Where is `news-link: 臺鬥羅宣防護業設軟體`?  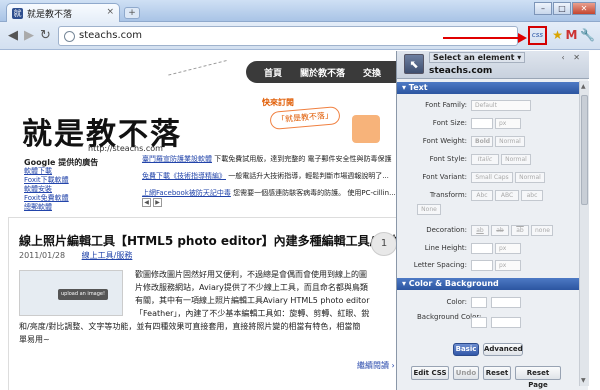 news-link: 臺鬥羅宣防護業設軟體 is located at coordinates (177, 159).